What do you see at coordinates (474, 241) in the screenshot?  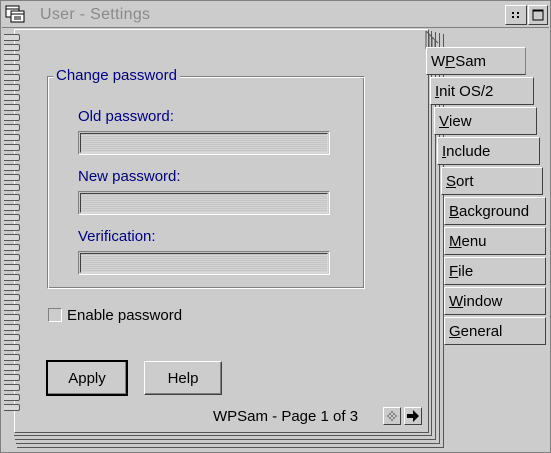 I see `tab-label-suffix: enu` at bounding box center [474, 241].